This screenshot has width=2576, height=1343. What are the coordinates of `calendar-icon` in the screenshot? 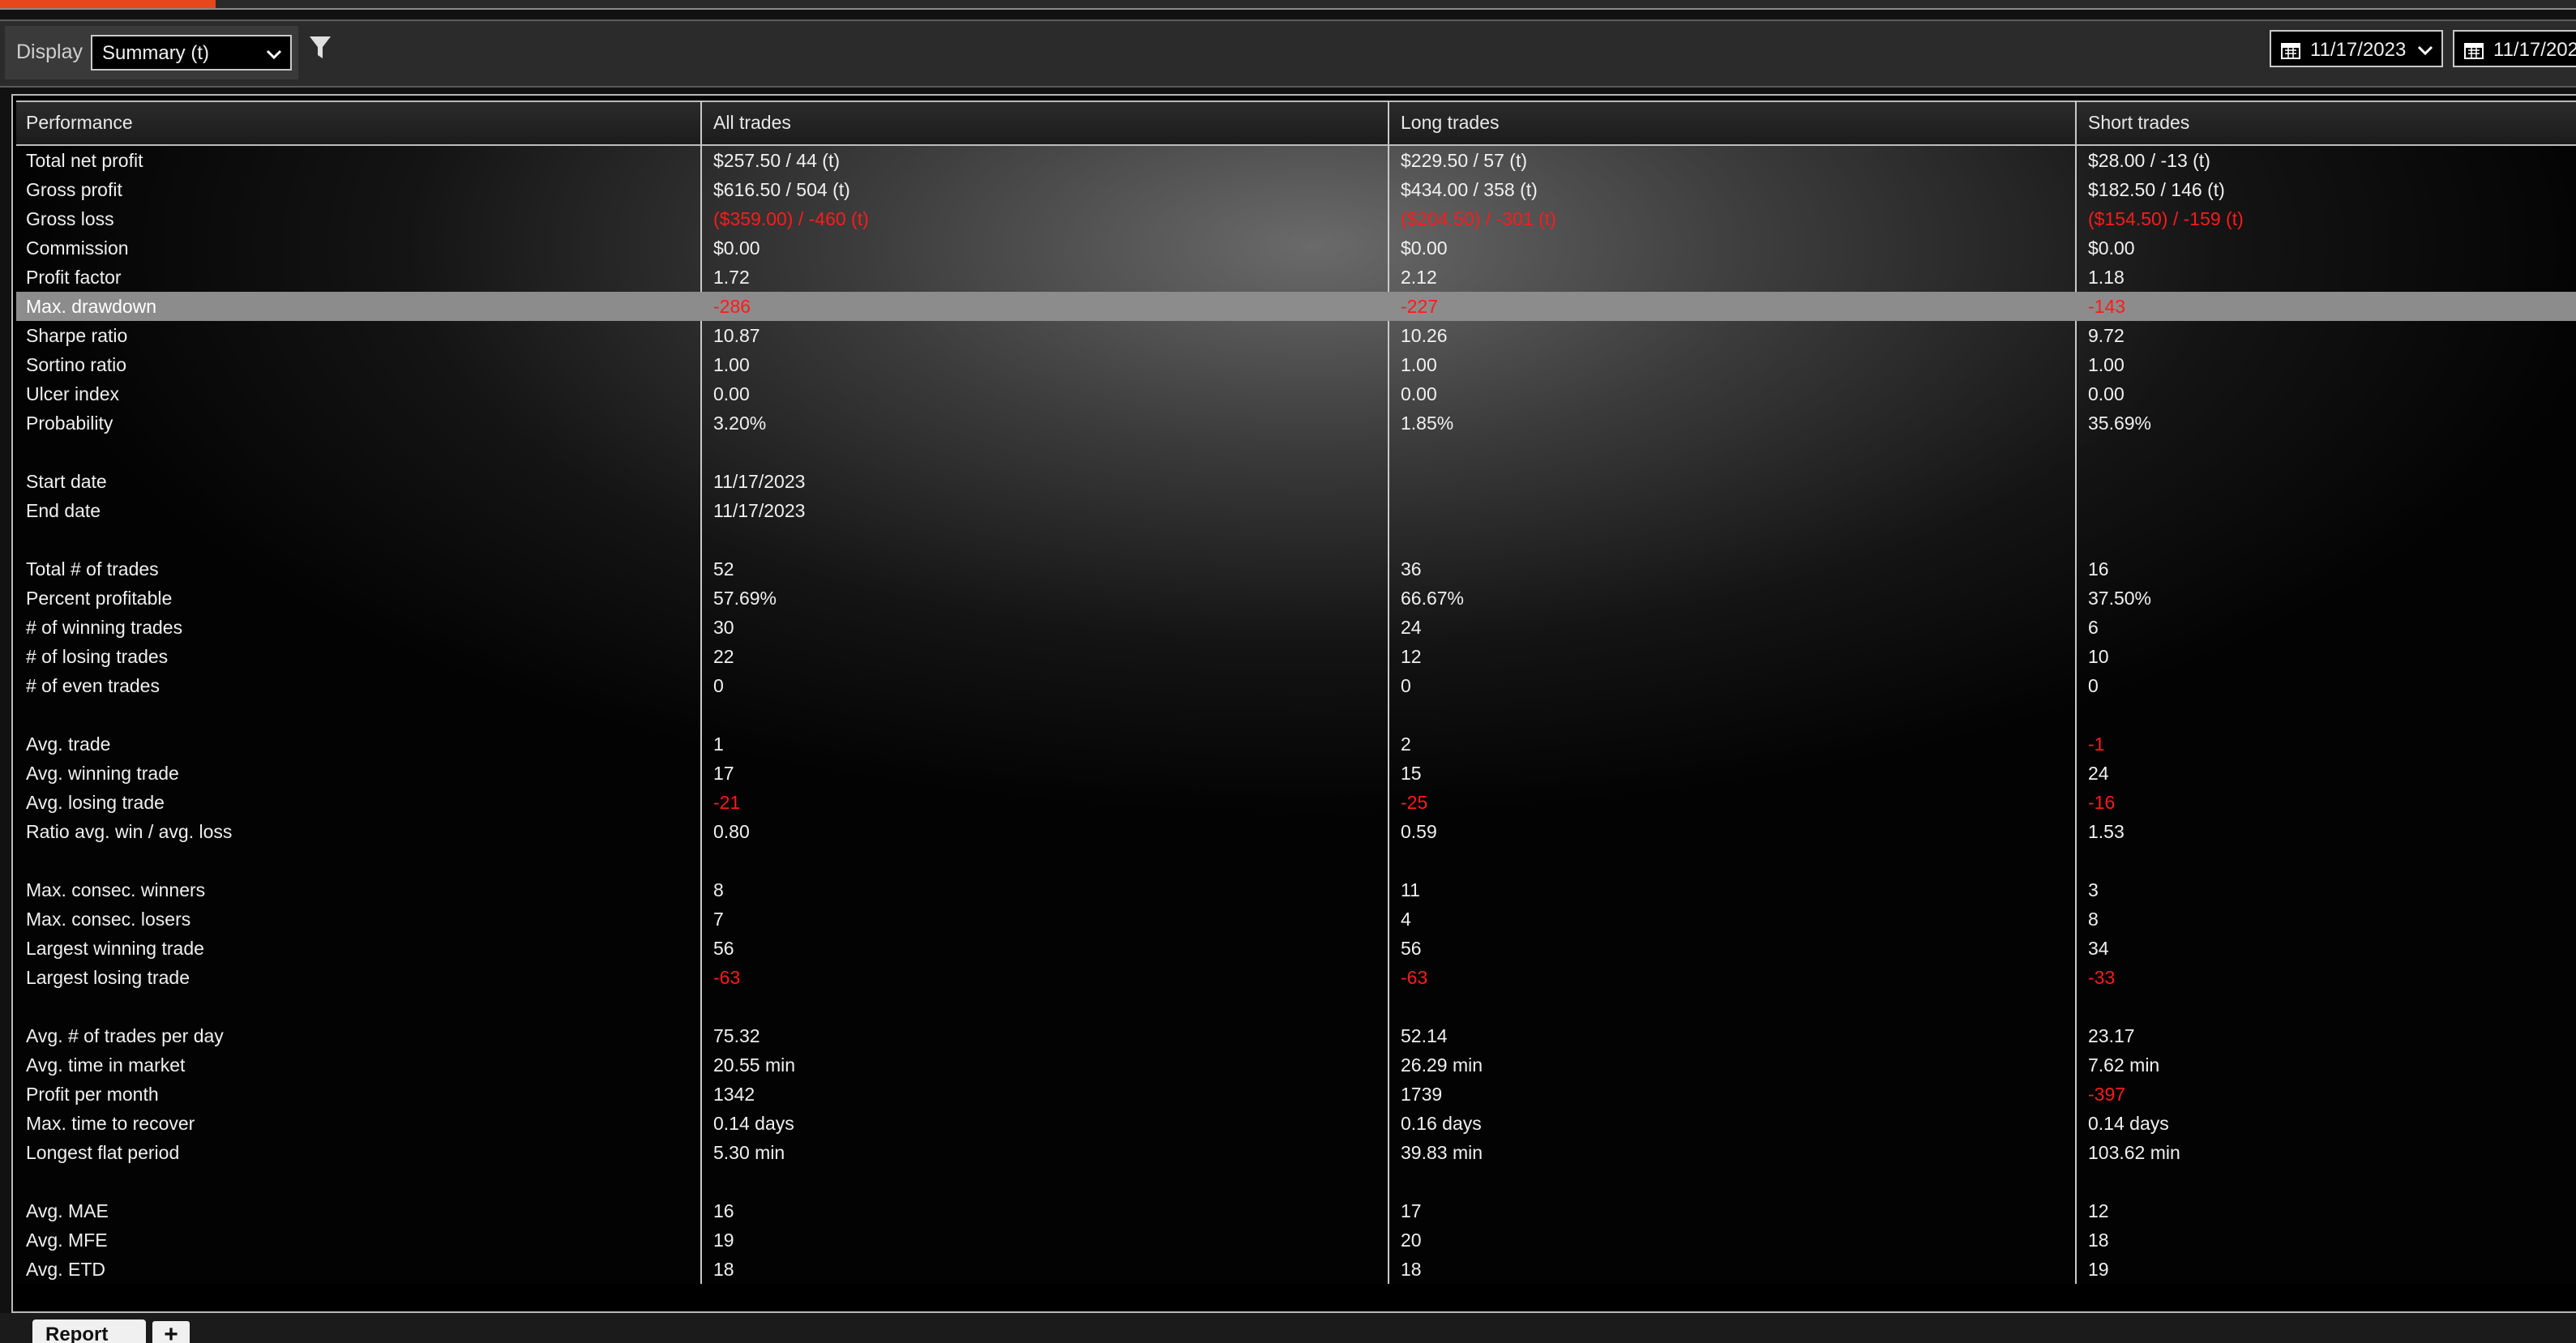 It's located at (2290, 52).